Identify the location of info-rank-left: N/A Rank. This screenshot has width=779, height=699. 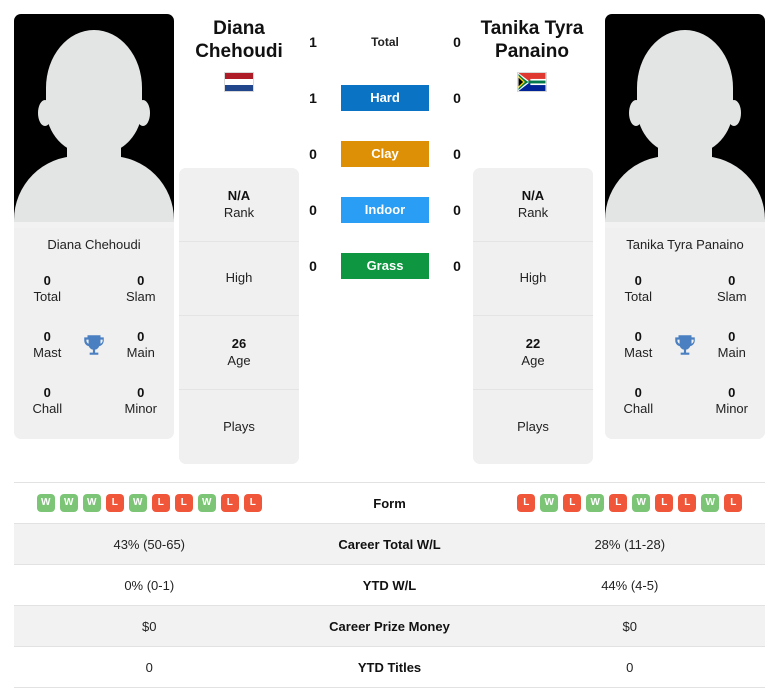
(239, 205).